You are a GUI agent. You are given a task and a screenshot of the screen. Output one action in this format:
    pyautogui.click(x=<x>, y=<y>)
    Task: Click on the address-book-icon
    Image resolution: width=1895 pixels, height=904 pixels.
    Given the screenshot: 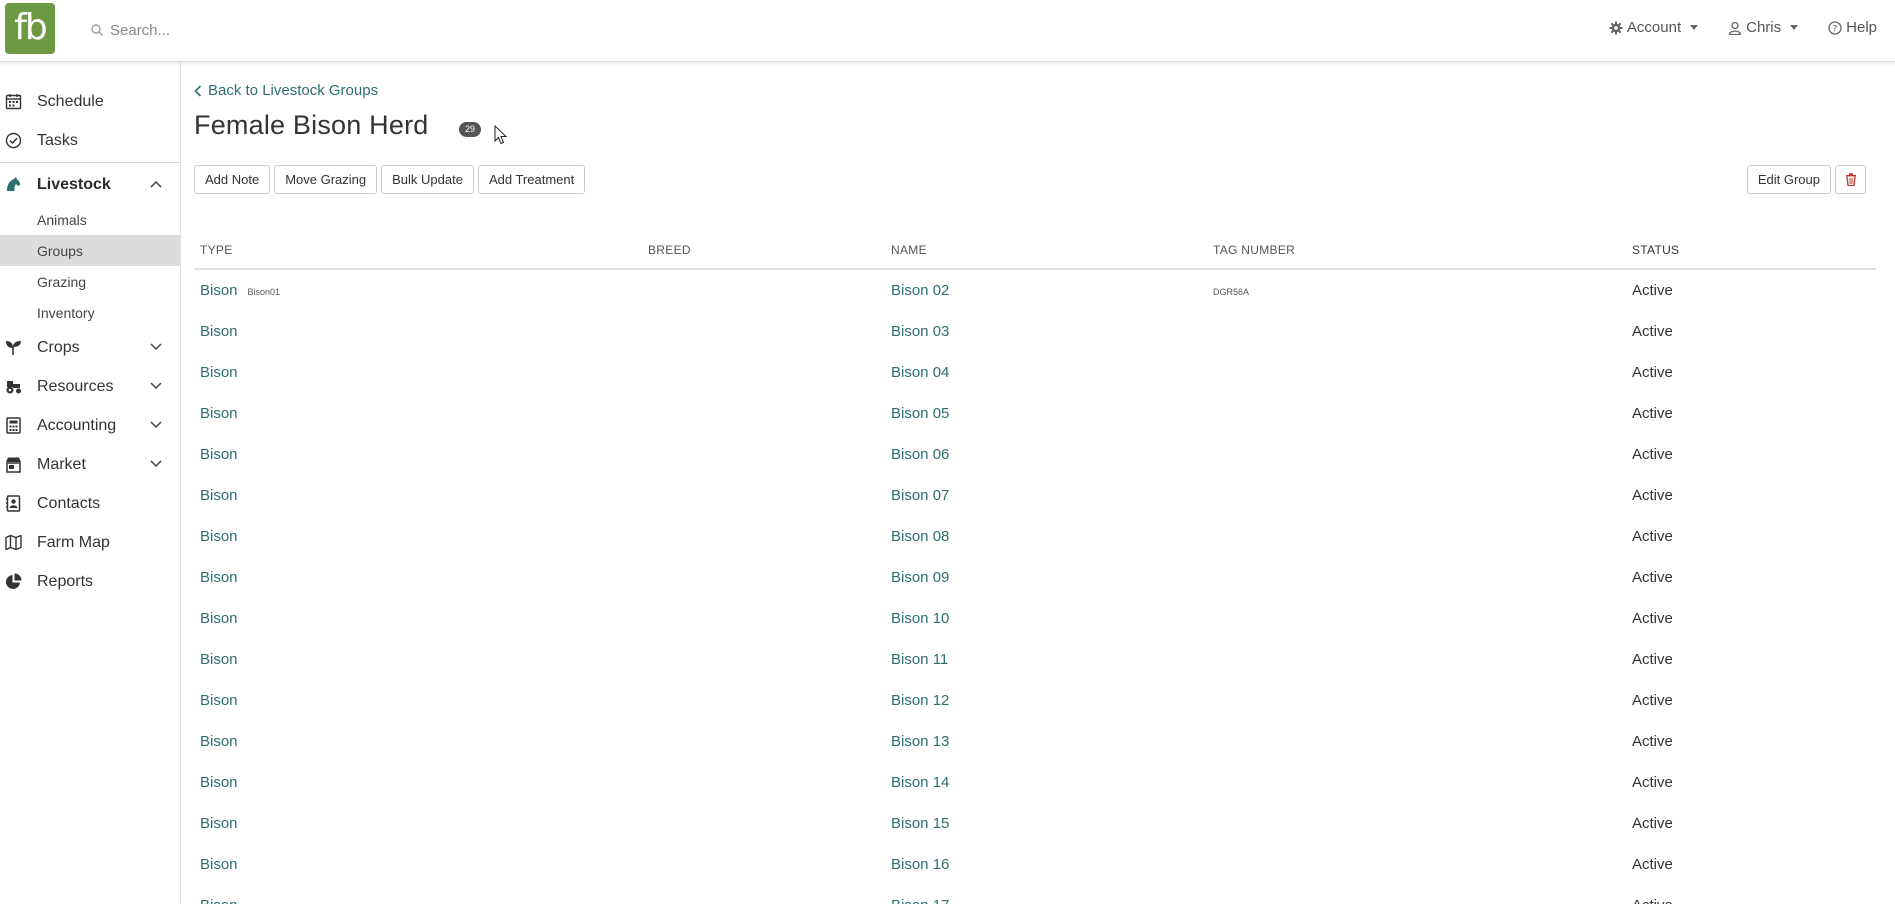 What is the action you would take?
    pyautogui.click(x=13, y=503)
    